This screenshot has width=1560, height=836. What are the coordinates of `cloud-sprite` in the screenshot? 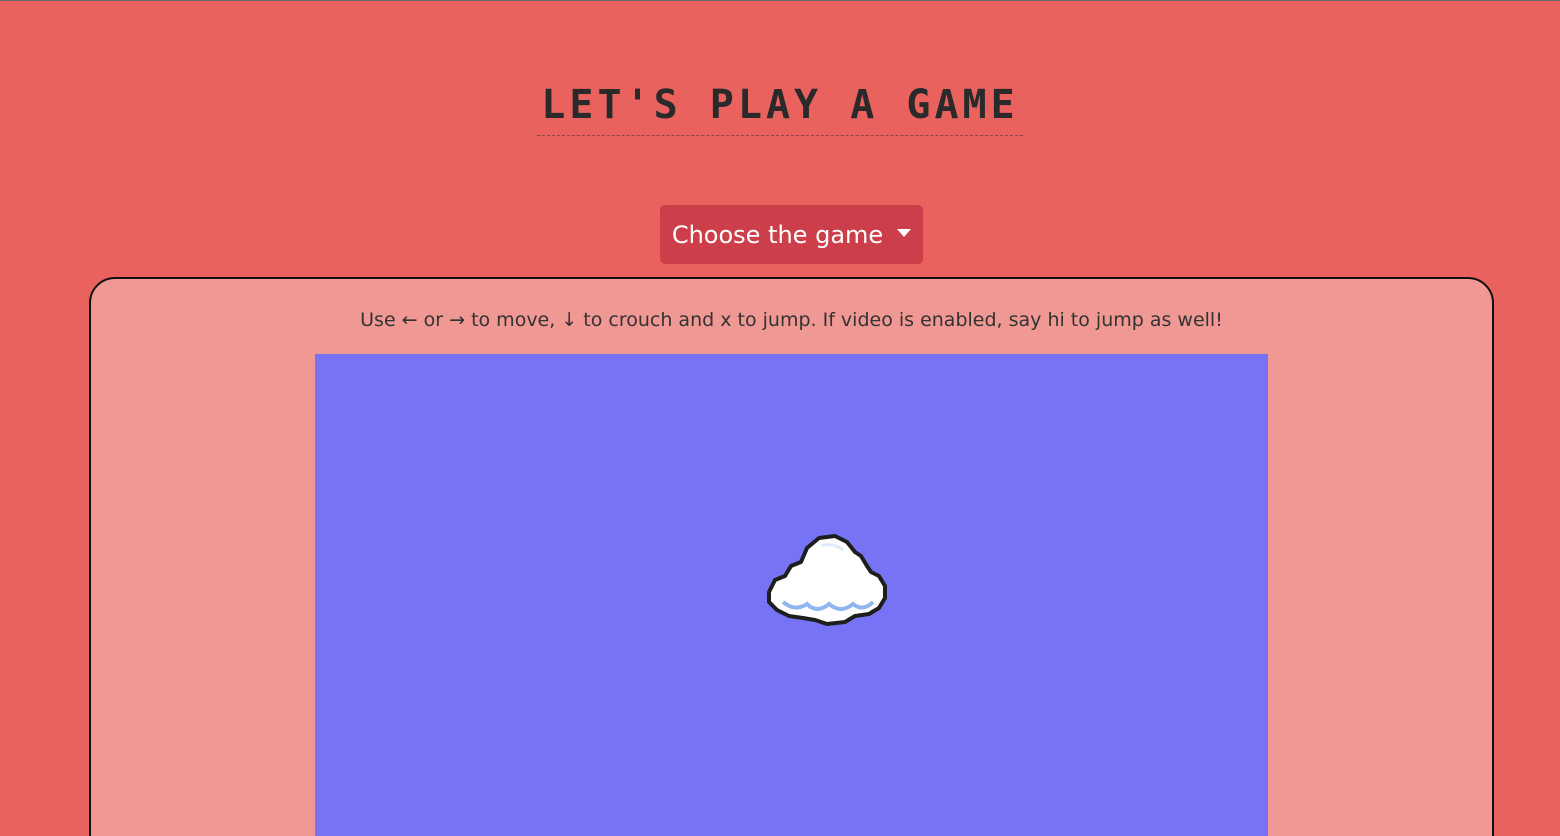 It's located at (827, 580).